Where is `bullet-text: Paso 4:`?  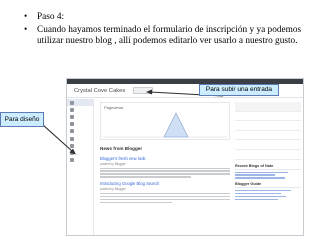
bullet-text: Paso 4: is located at coordinates (51, 17).